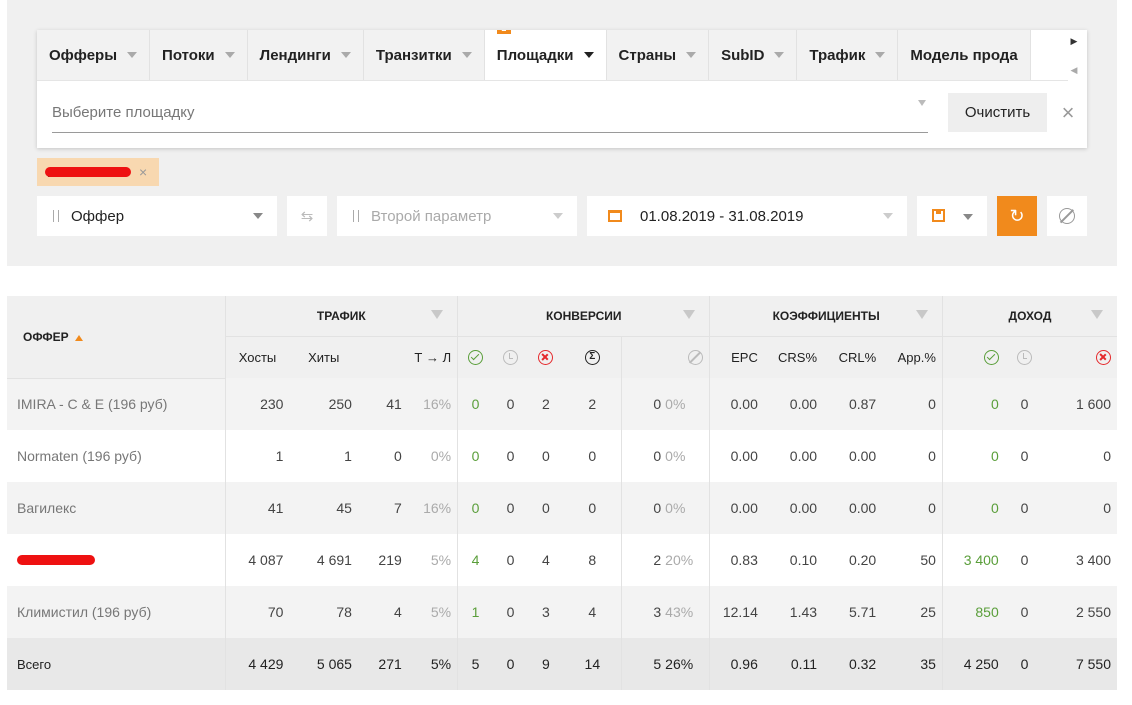 Image resolution: width=1132 pixels, height=705 pixels. What do you see at coordinates (1080, 357) in the screenshot?
I see `income-rejected-header` at bounding box center [1080, 357].